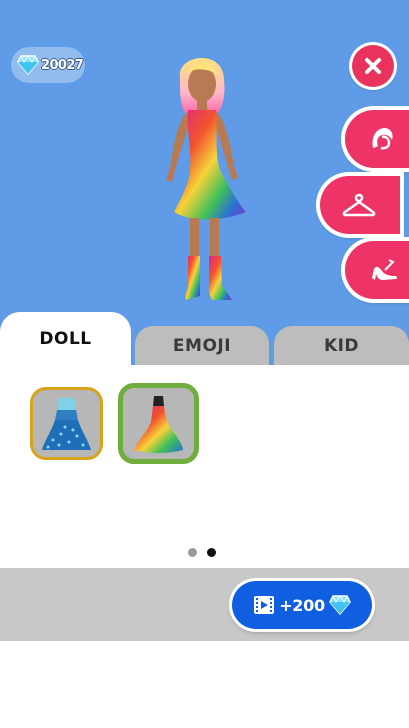  I want to click on side-tab-shoes, so click(377, 270).